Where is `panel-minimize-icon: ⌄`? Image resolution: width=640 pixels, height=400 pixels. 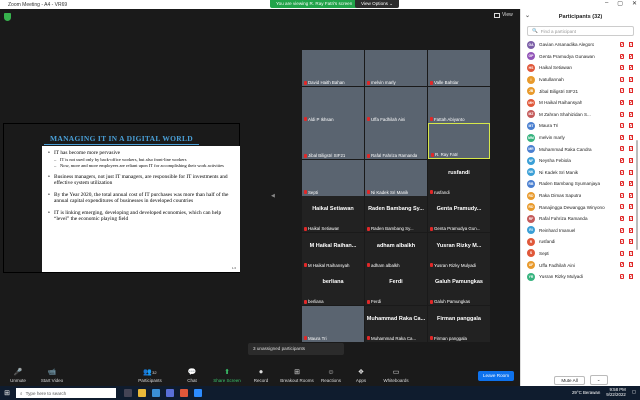
panel-minimize-icon: ⌄ is located at coordinates (527, 15).